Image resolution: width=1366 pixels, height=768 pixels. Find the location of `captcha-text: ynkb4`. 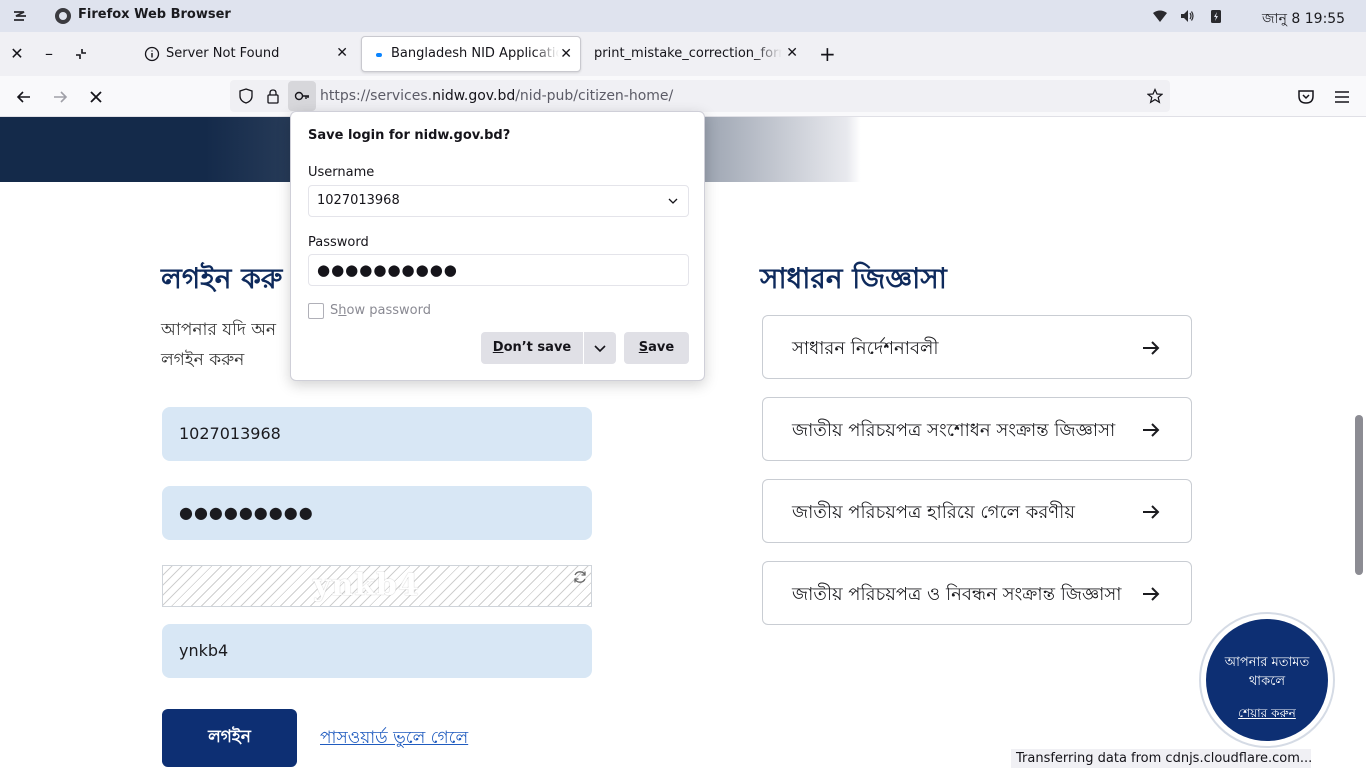

captcha-text: ynkb4 is located at coordinates (366, 585).